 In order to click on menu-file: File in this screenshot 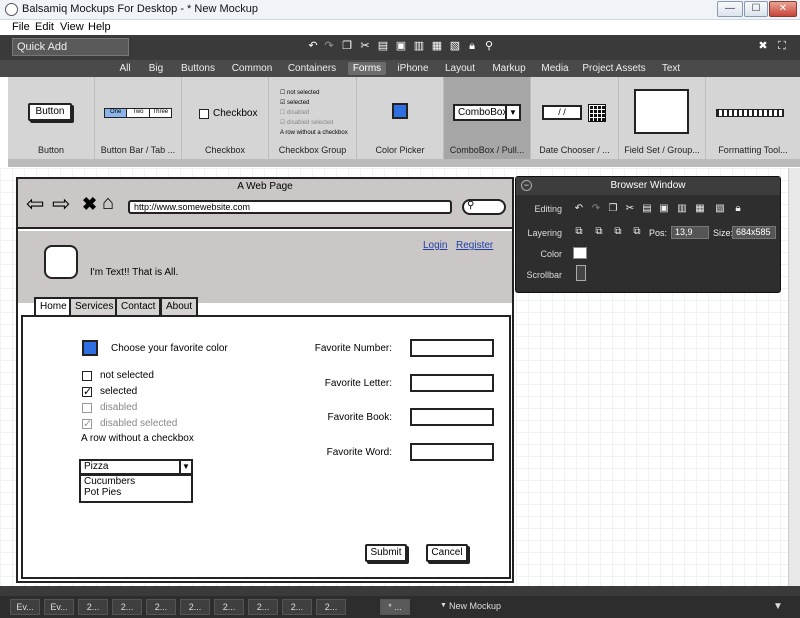, I will do `click(21, 27)`.